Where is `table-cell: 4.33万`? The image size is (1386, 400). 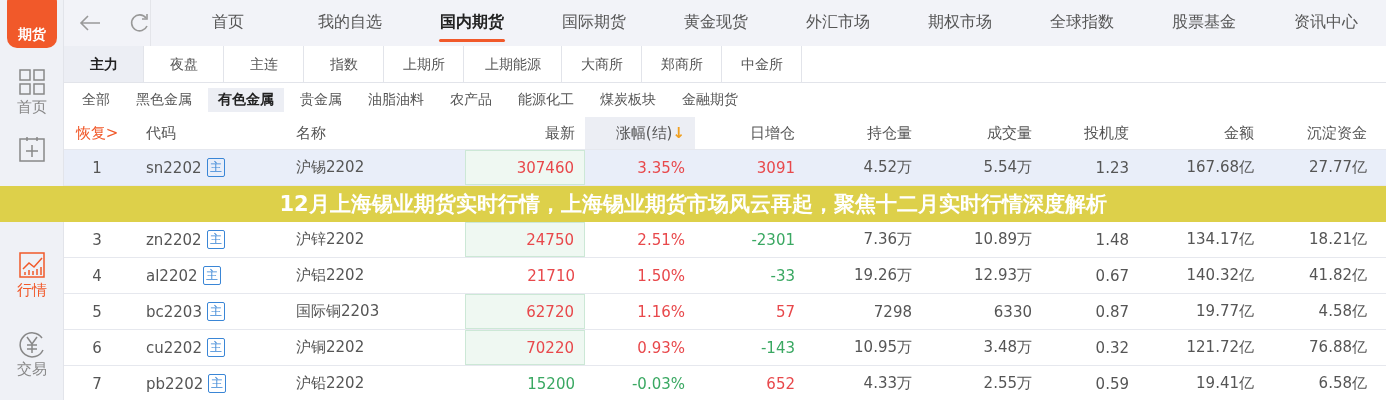
table-cell: 4.33万 is located at coordinates (887, 383).